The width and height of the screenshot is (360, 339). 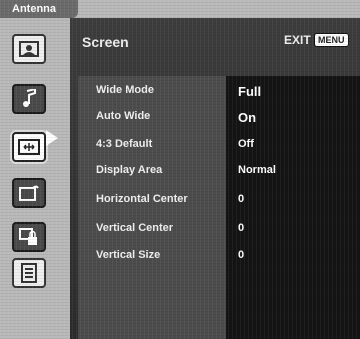 I want to click on lock-icon, so click(x=29, y=237).